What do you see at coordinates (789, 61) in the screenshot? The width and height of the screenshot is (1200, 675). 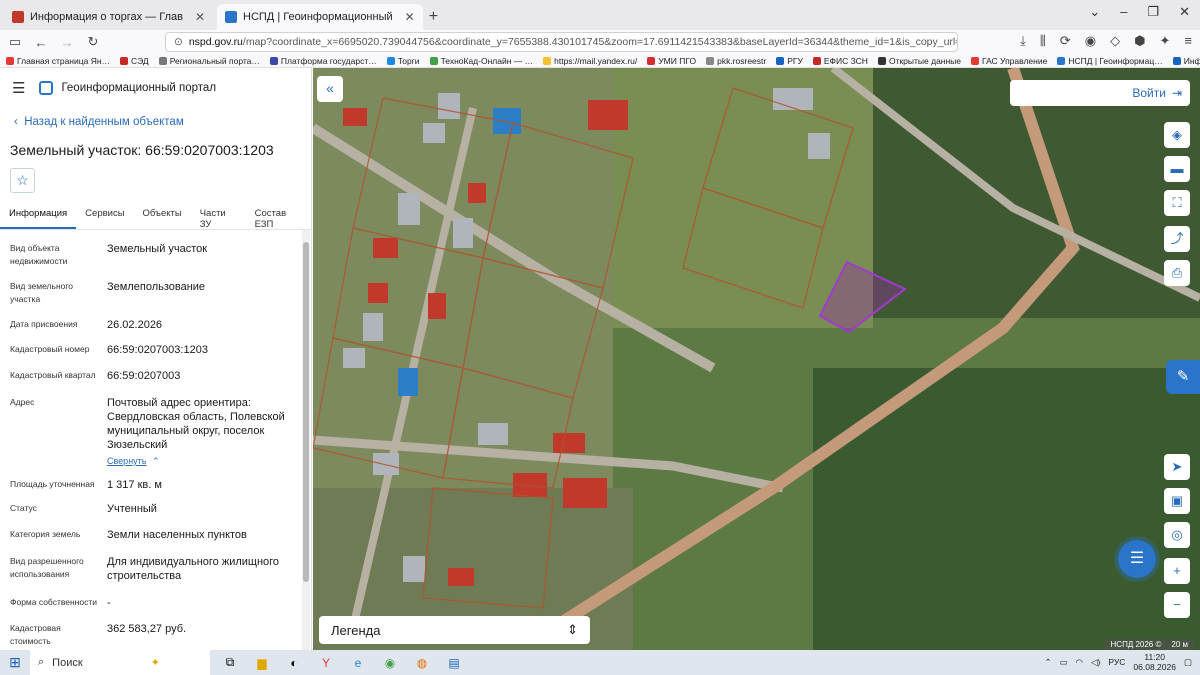 I see `bookmark-item: РГУ` at bounding box center [789, 61].